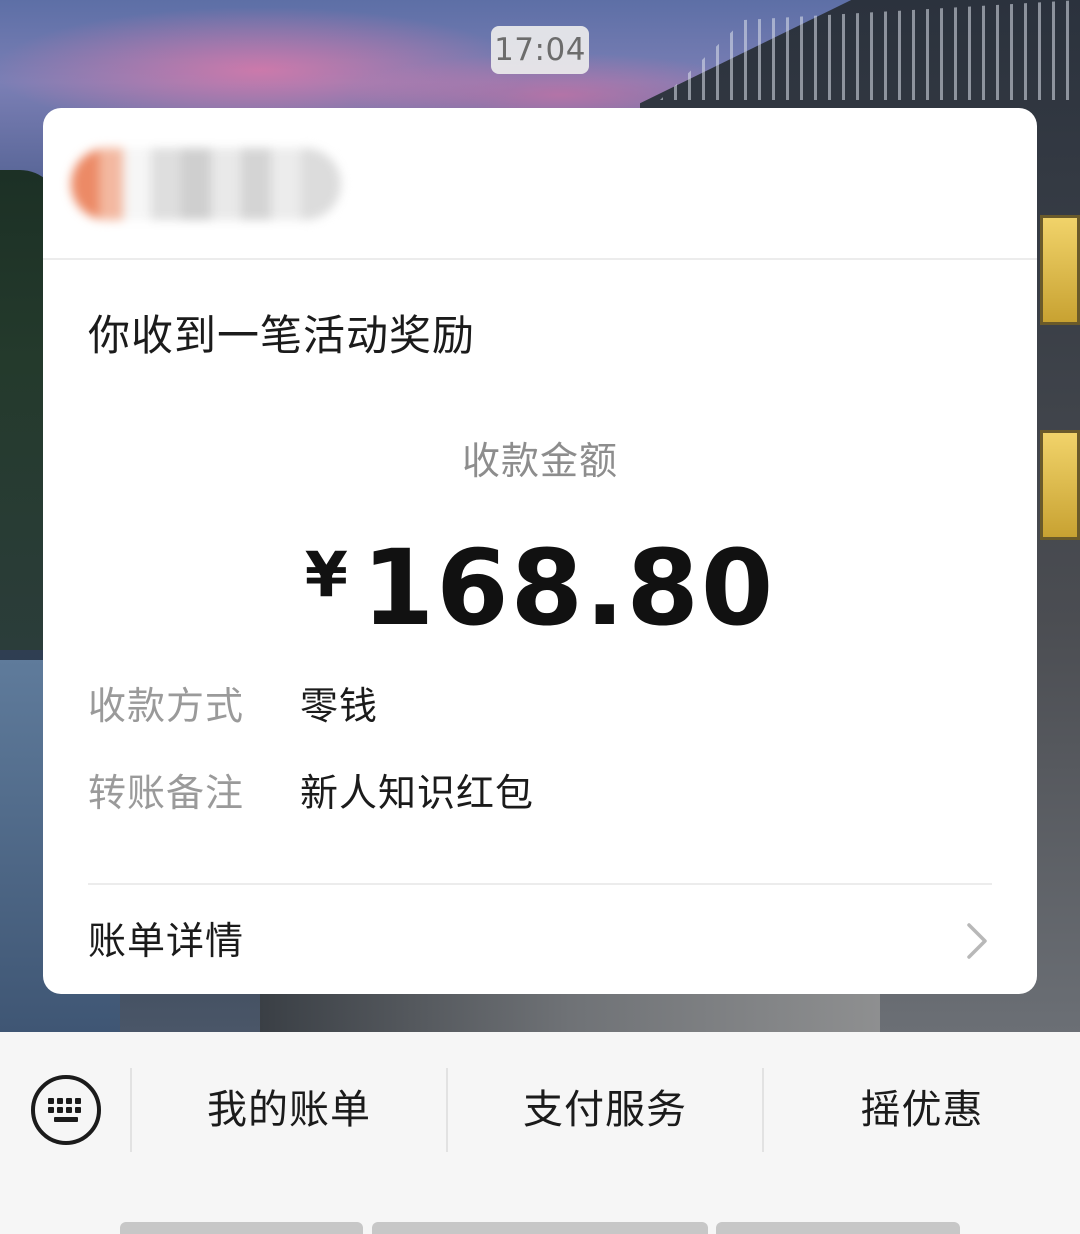 This screenshot has height=1234, width=1080. Describe the element at coordinates (540, 259) in the screenshot. I see `header-divider` at that location.